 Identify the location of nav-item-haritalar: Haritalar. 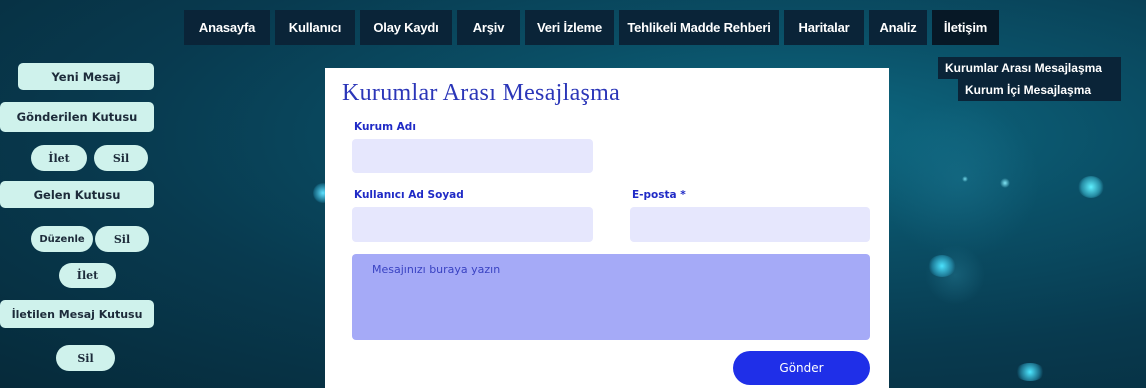
(824, 27).